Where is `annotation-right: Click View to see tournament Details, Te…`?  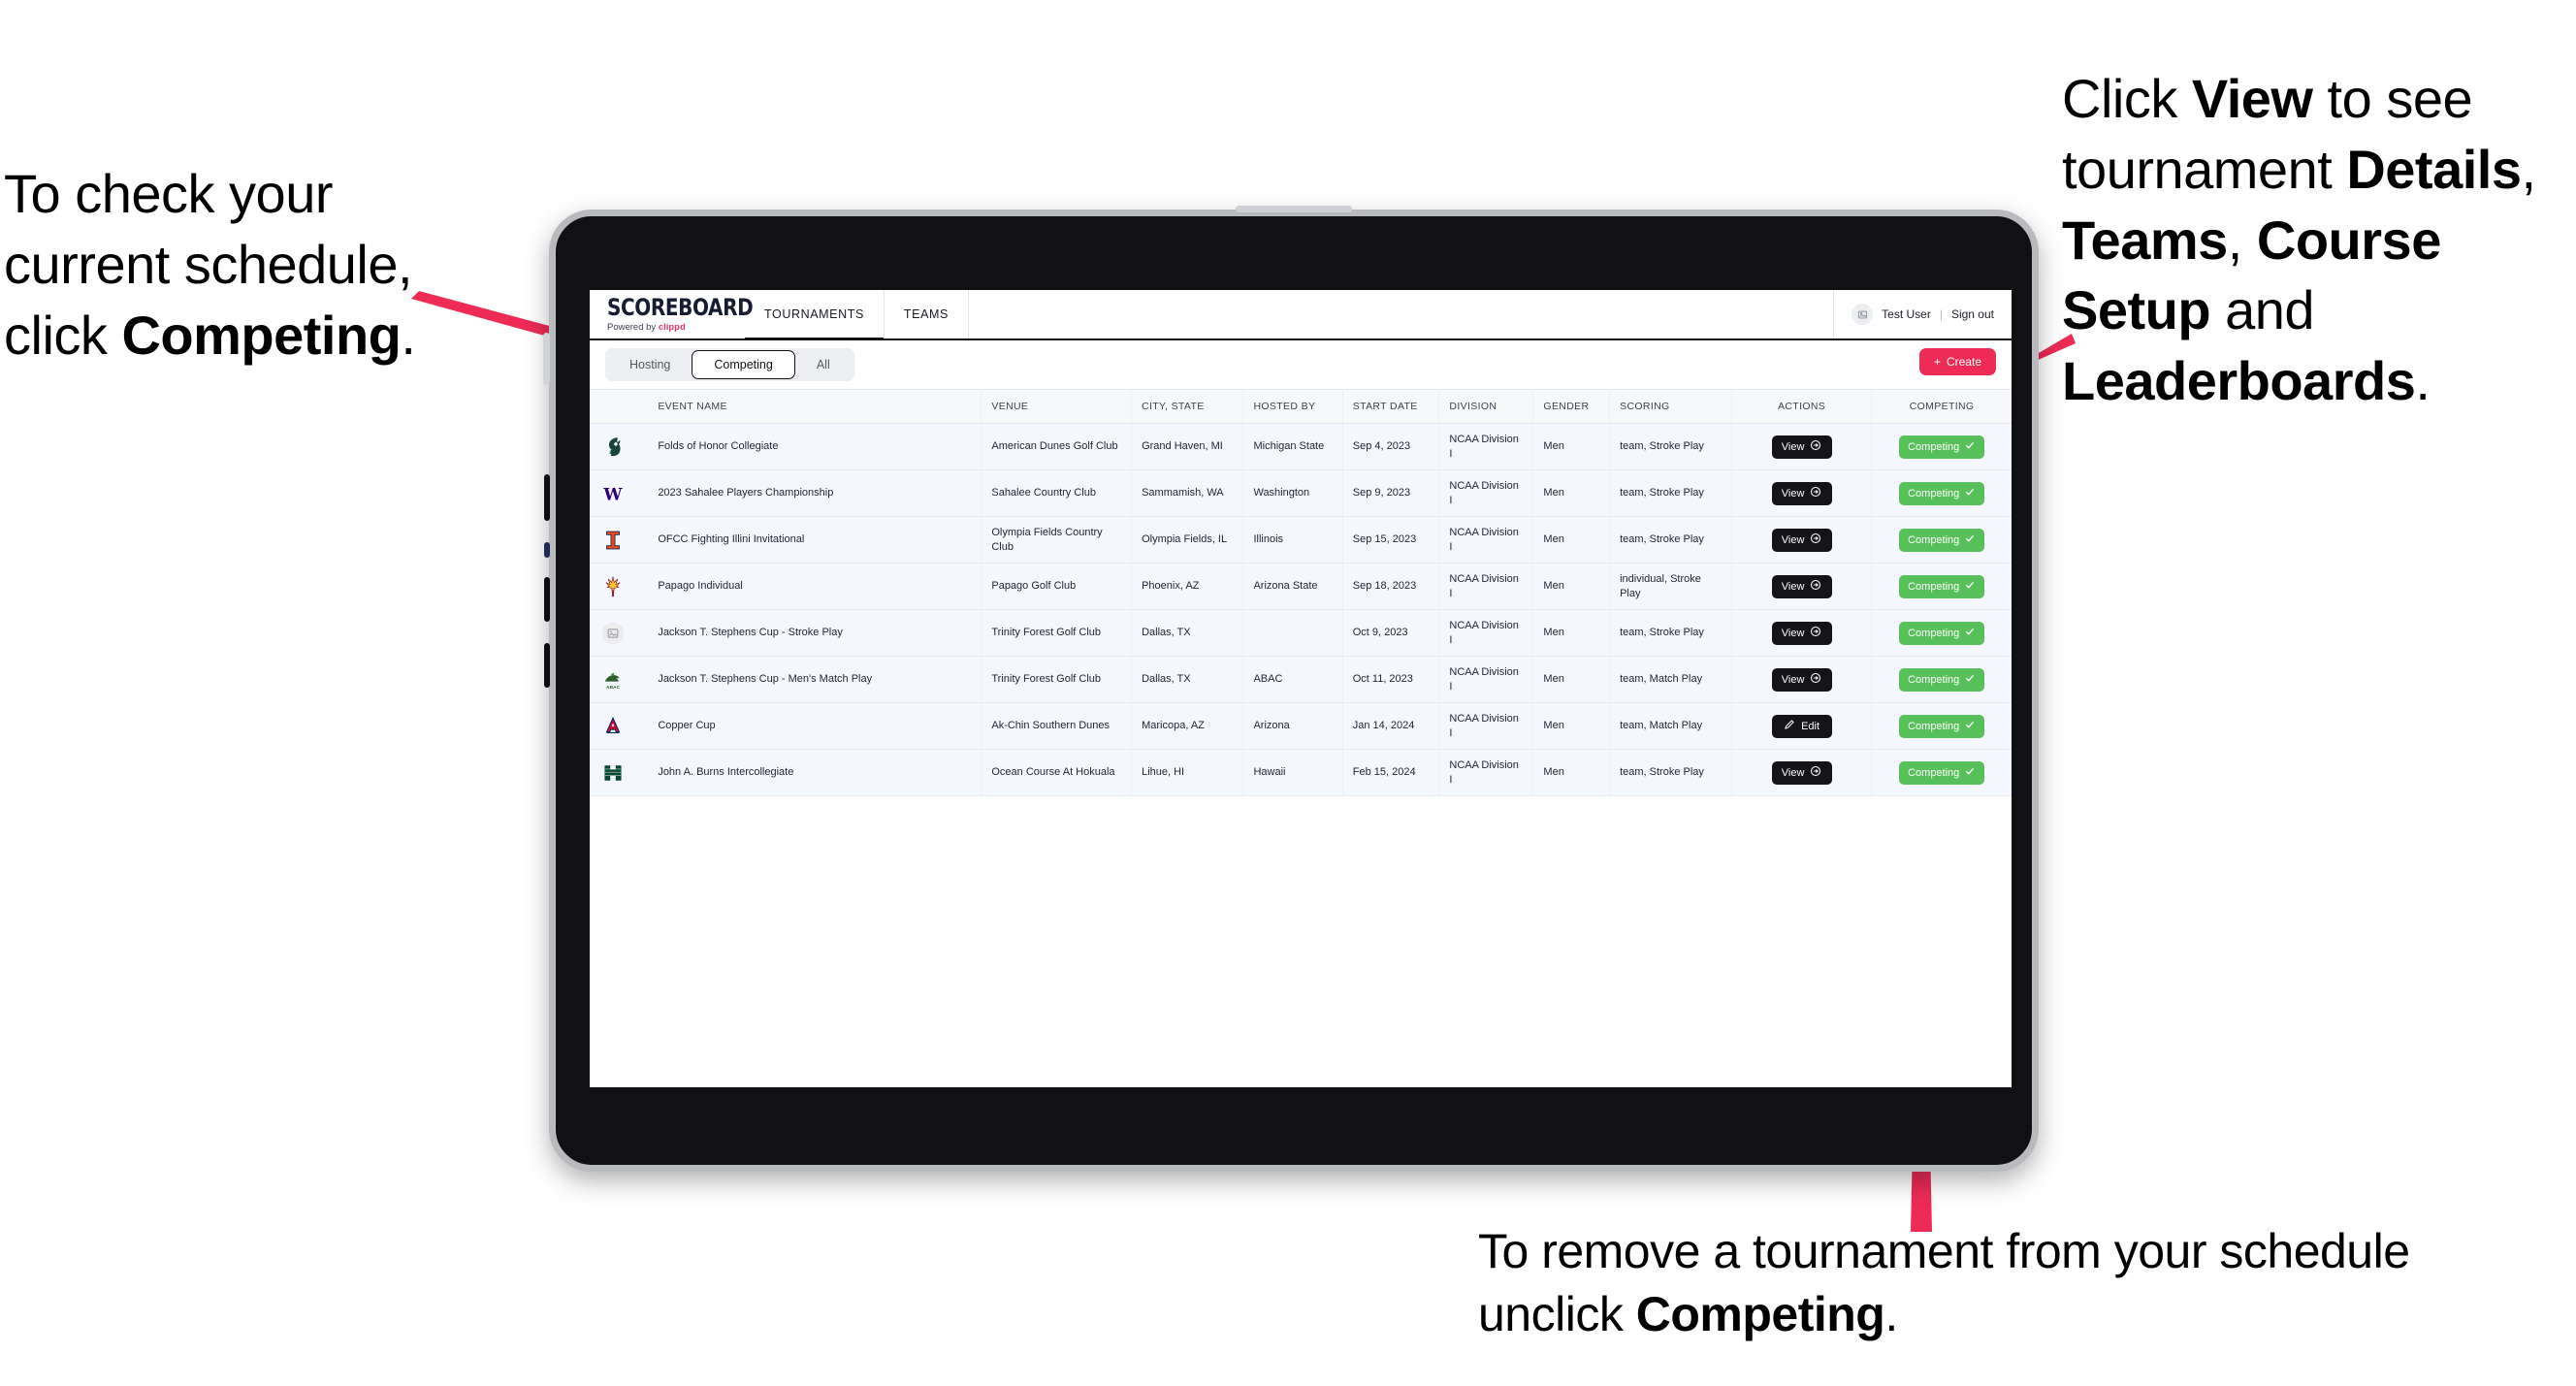
annotation-right: Click View to see tournament Details, Te… is located at coordinates (2319, 240).